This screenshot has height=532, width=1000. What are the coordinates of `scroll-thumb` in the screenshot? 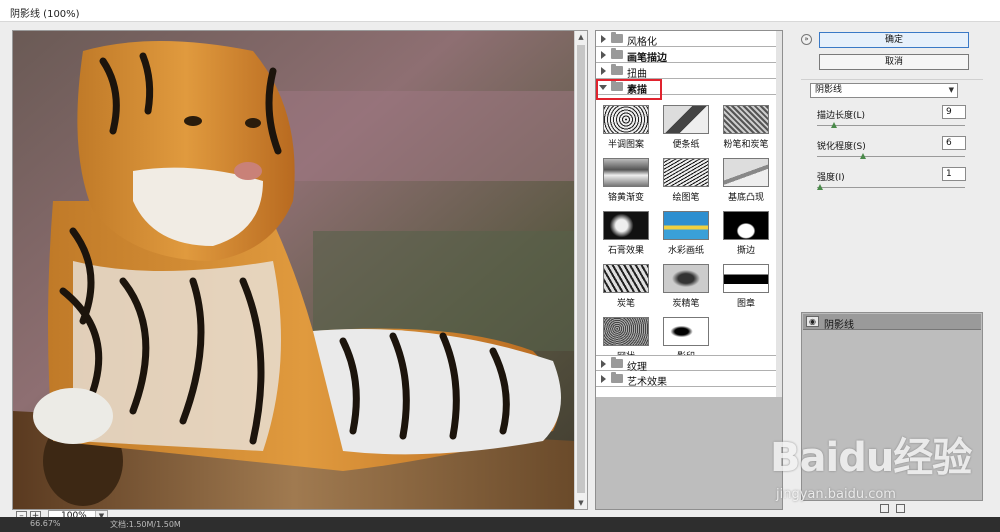 It's located at (581, 269).